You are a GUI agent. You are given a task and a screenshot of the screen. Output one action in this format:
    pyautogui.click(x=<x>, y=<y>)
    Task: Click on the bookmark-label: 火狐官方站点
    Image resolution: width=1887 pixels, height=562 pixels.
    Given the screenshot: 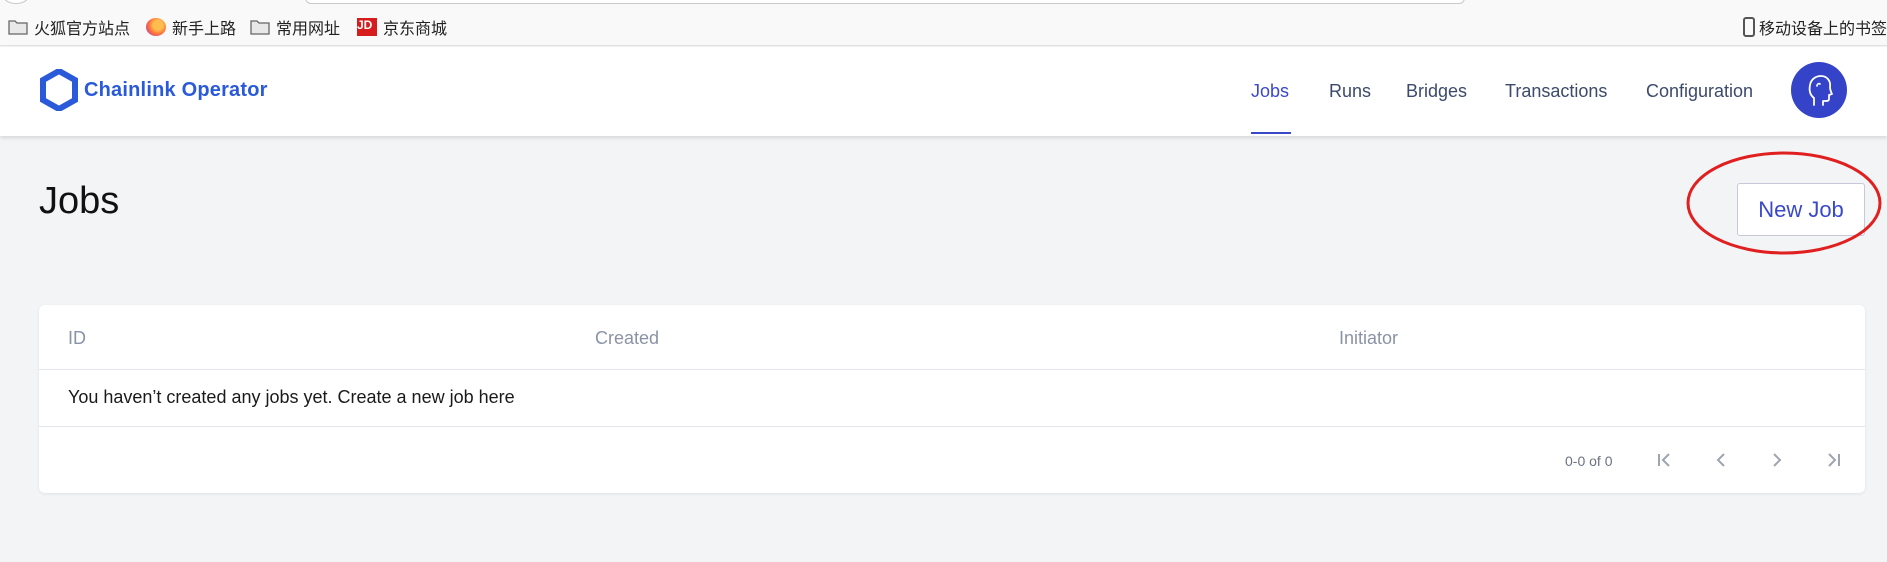 What is the action you would take?
    pyautogui.click(x=82, y=29)
    